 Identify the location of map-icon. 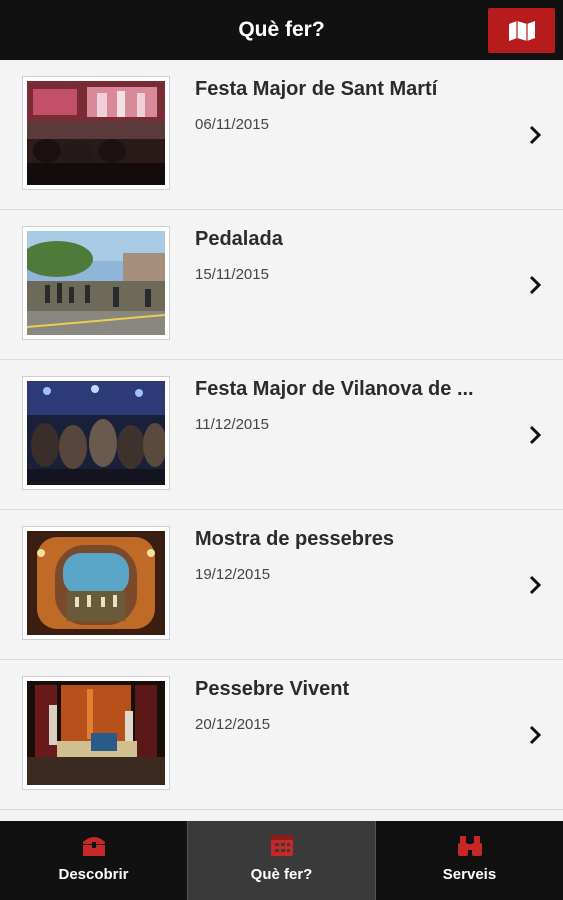
(521, 30).